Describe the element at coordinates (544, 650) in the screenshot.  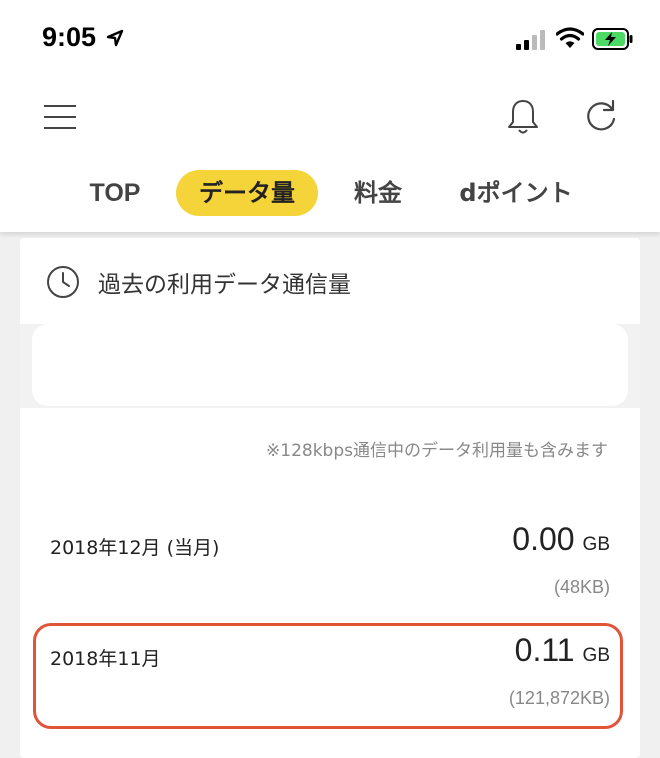
I see `usage-number: 0.11` at that location.